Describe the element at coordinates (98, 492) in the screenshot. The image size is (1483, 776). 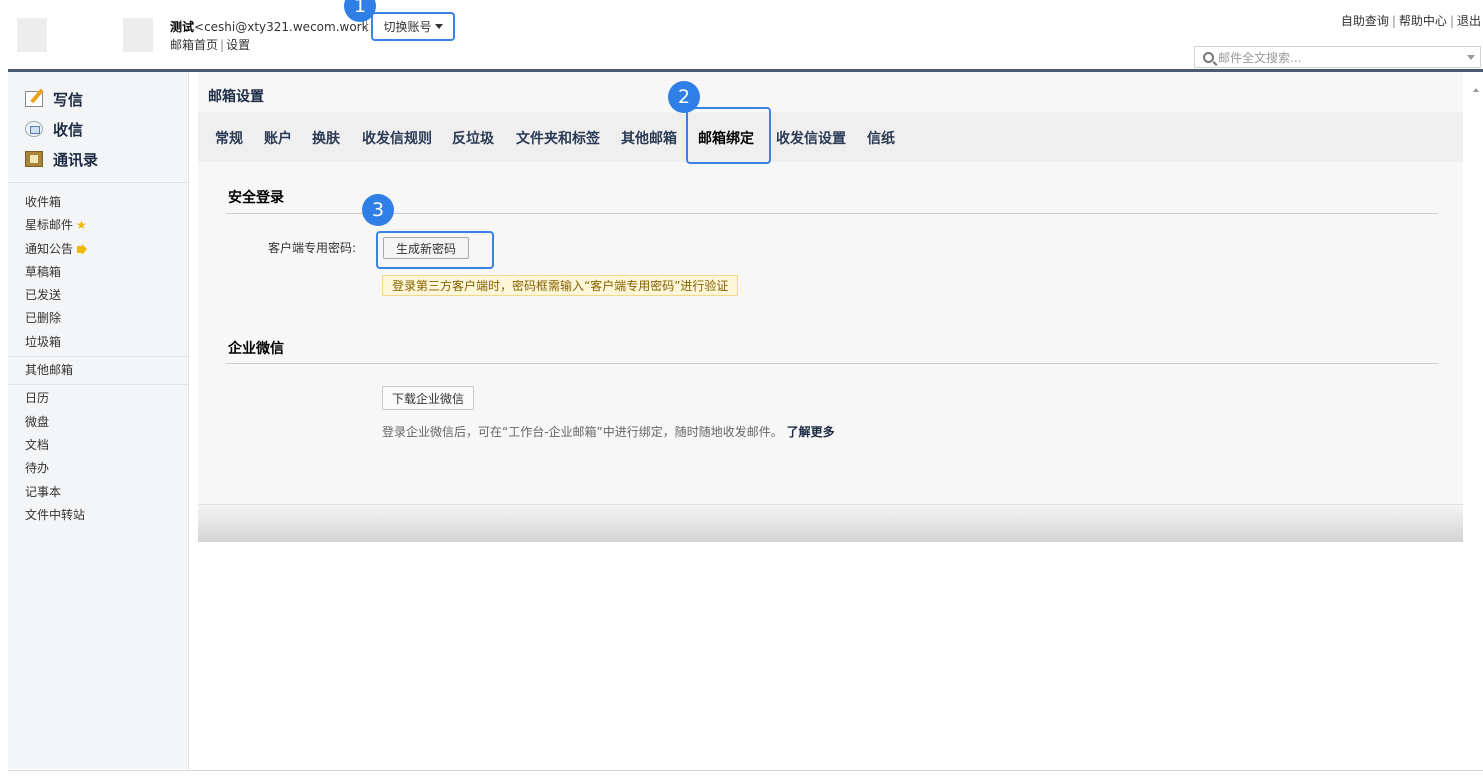
I see `sidebar-item-notes: 记事本` at that location.